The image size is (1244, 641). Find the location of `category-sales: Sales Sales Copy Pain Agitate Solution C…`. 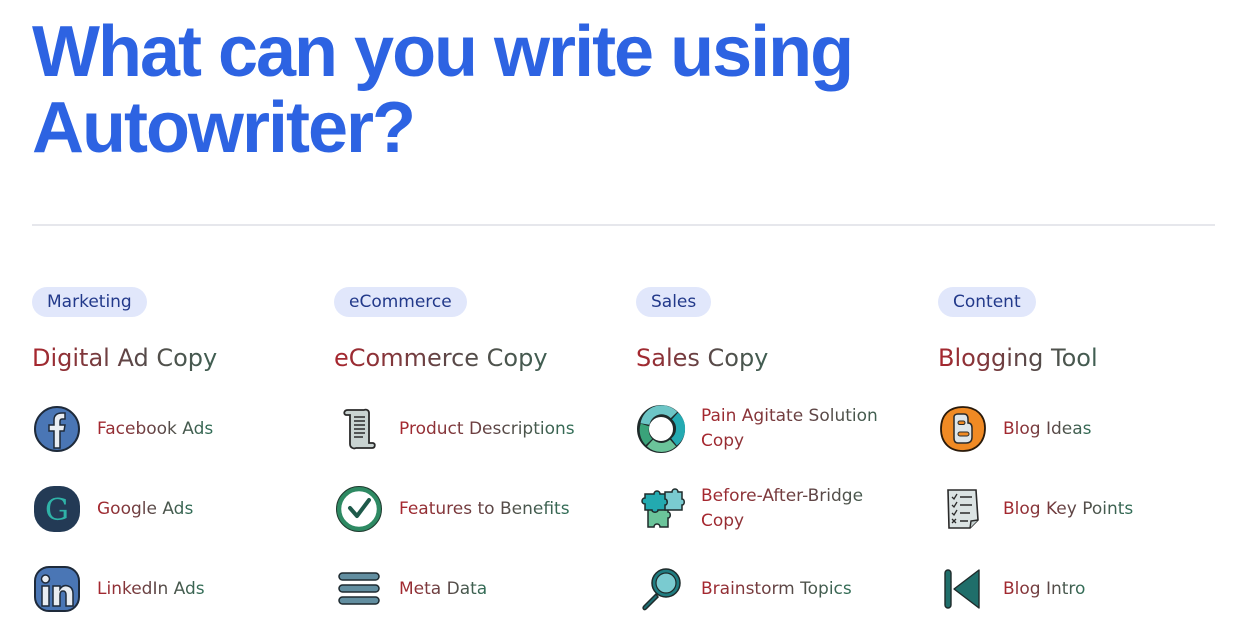

category-sales: Sales Sales Copy Pain Agitate Solution C… is located at coordinates (787, 464).